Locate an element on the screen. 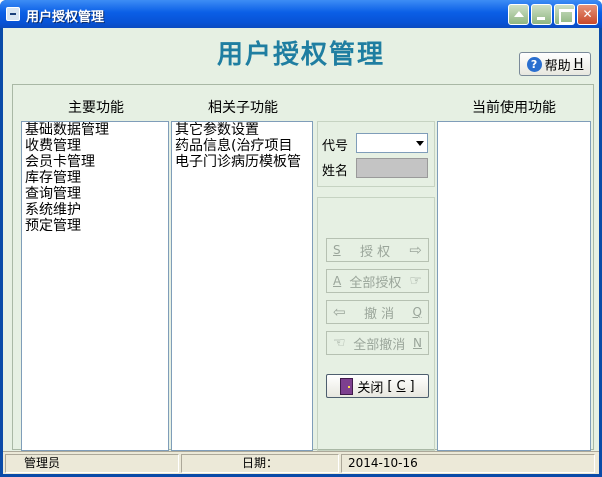 This screenshot has height=477, width=602. rollup-button is located at coordinates (518, 14).